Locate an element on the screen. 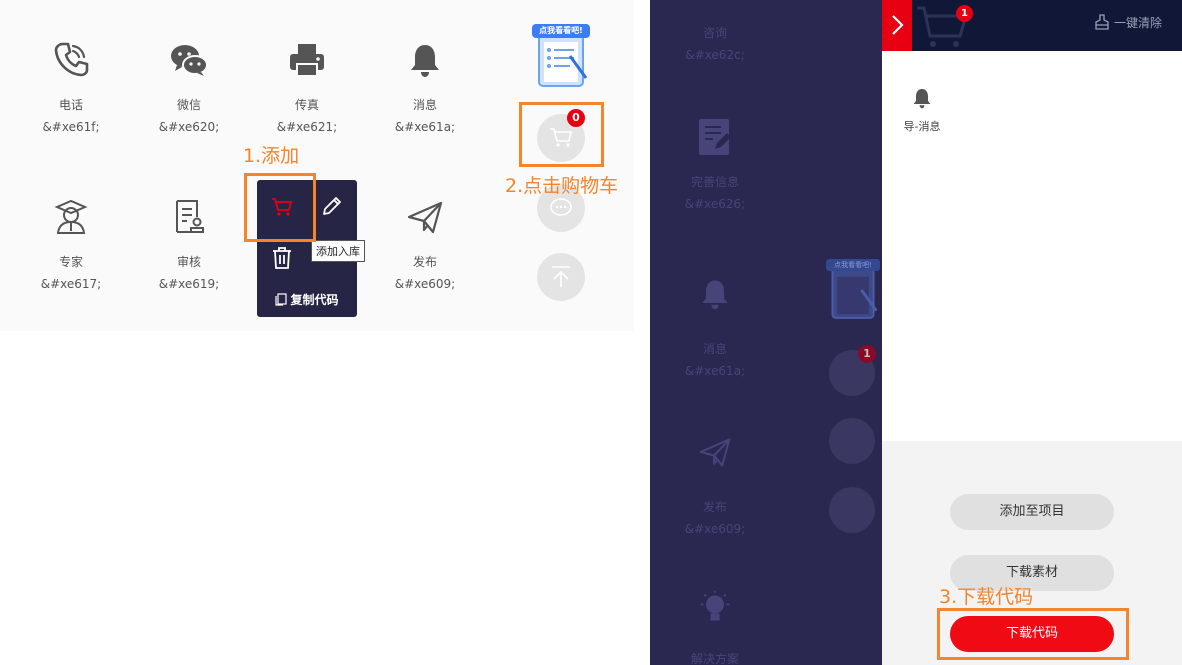 The image size is (1182, 665). step2-annotation: 2.点击购物车 is located at coordinates (562, 186).